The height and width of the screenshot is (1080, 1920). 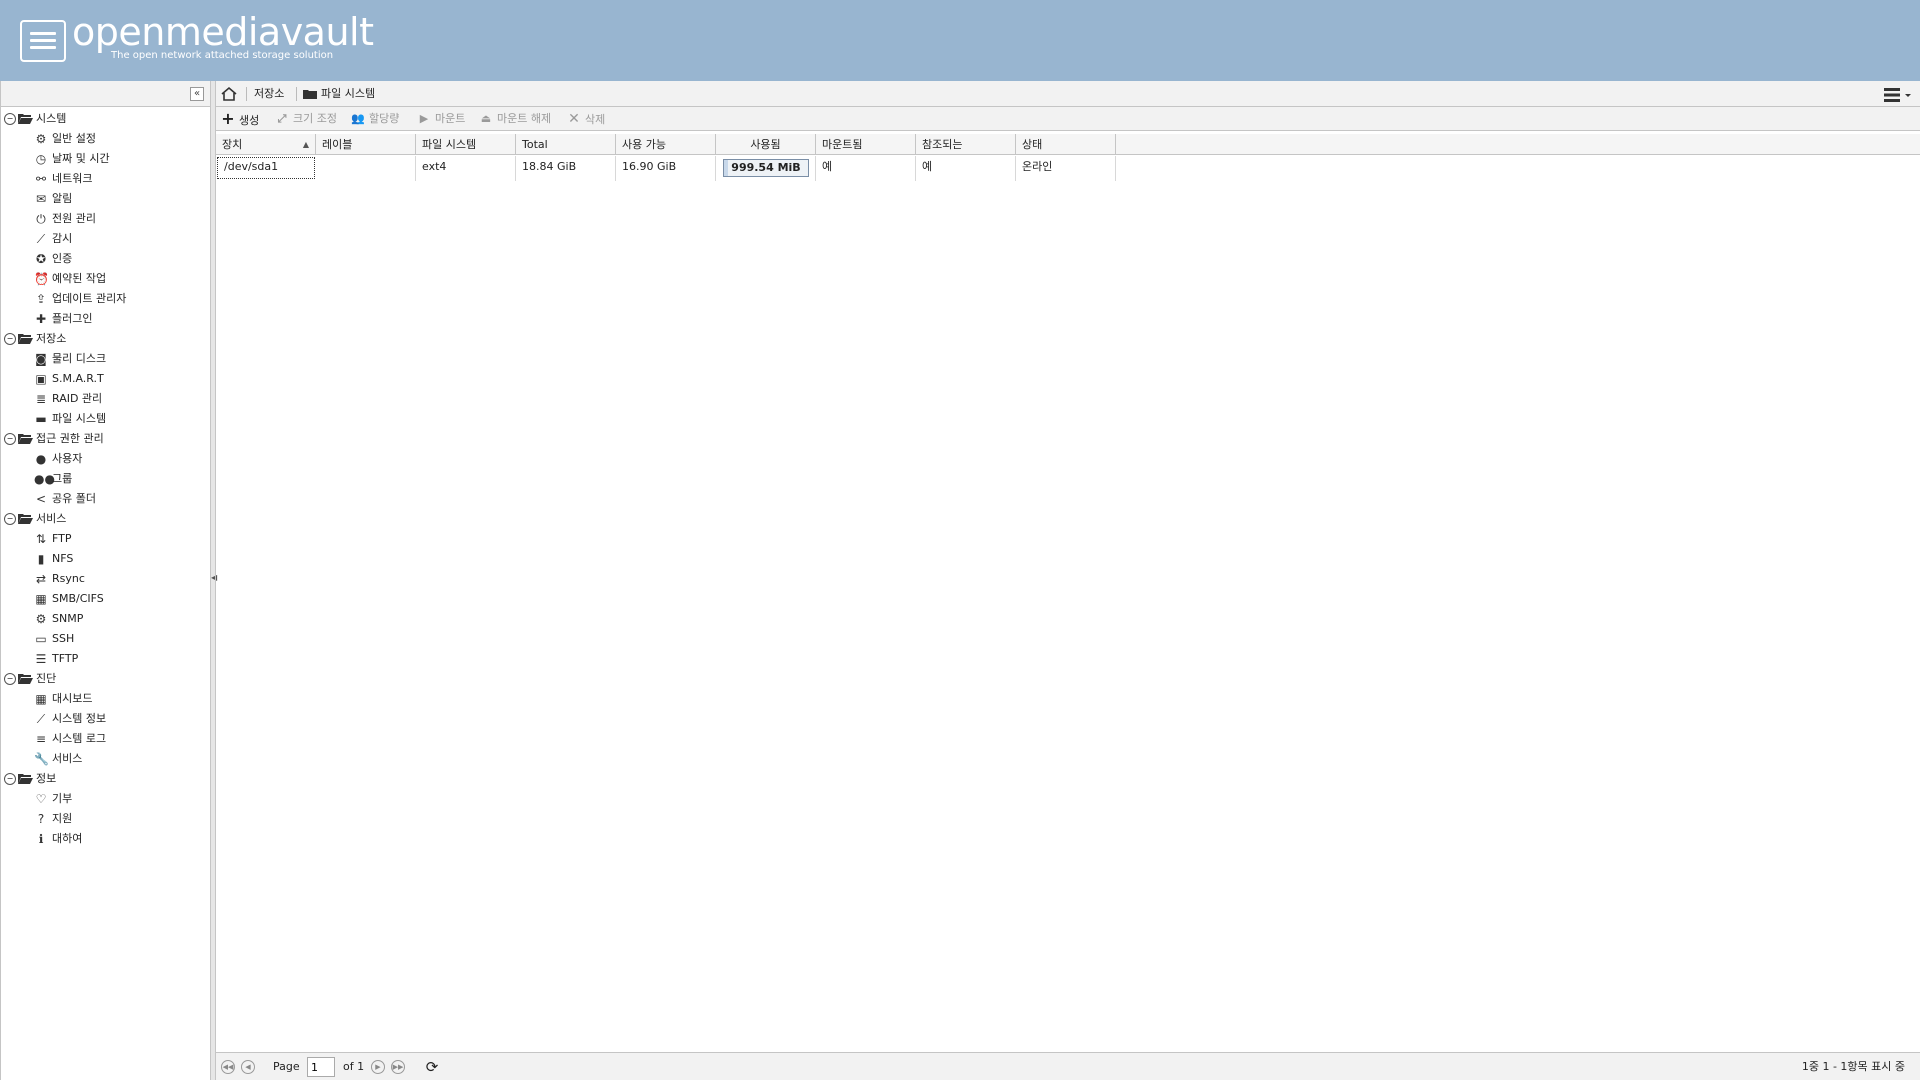 I want to click on quota-button: 👥 할당량, so click(x=374, y=119).